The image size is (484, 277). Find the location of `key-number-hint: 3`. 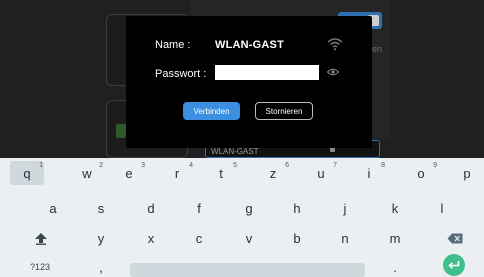

key-number-hint: 3 is located at coordinates (143, 165).